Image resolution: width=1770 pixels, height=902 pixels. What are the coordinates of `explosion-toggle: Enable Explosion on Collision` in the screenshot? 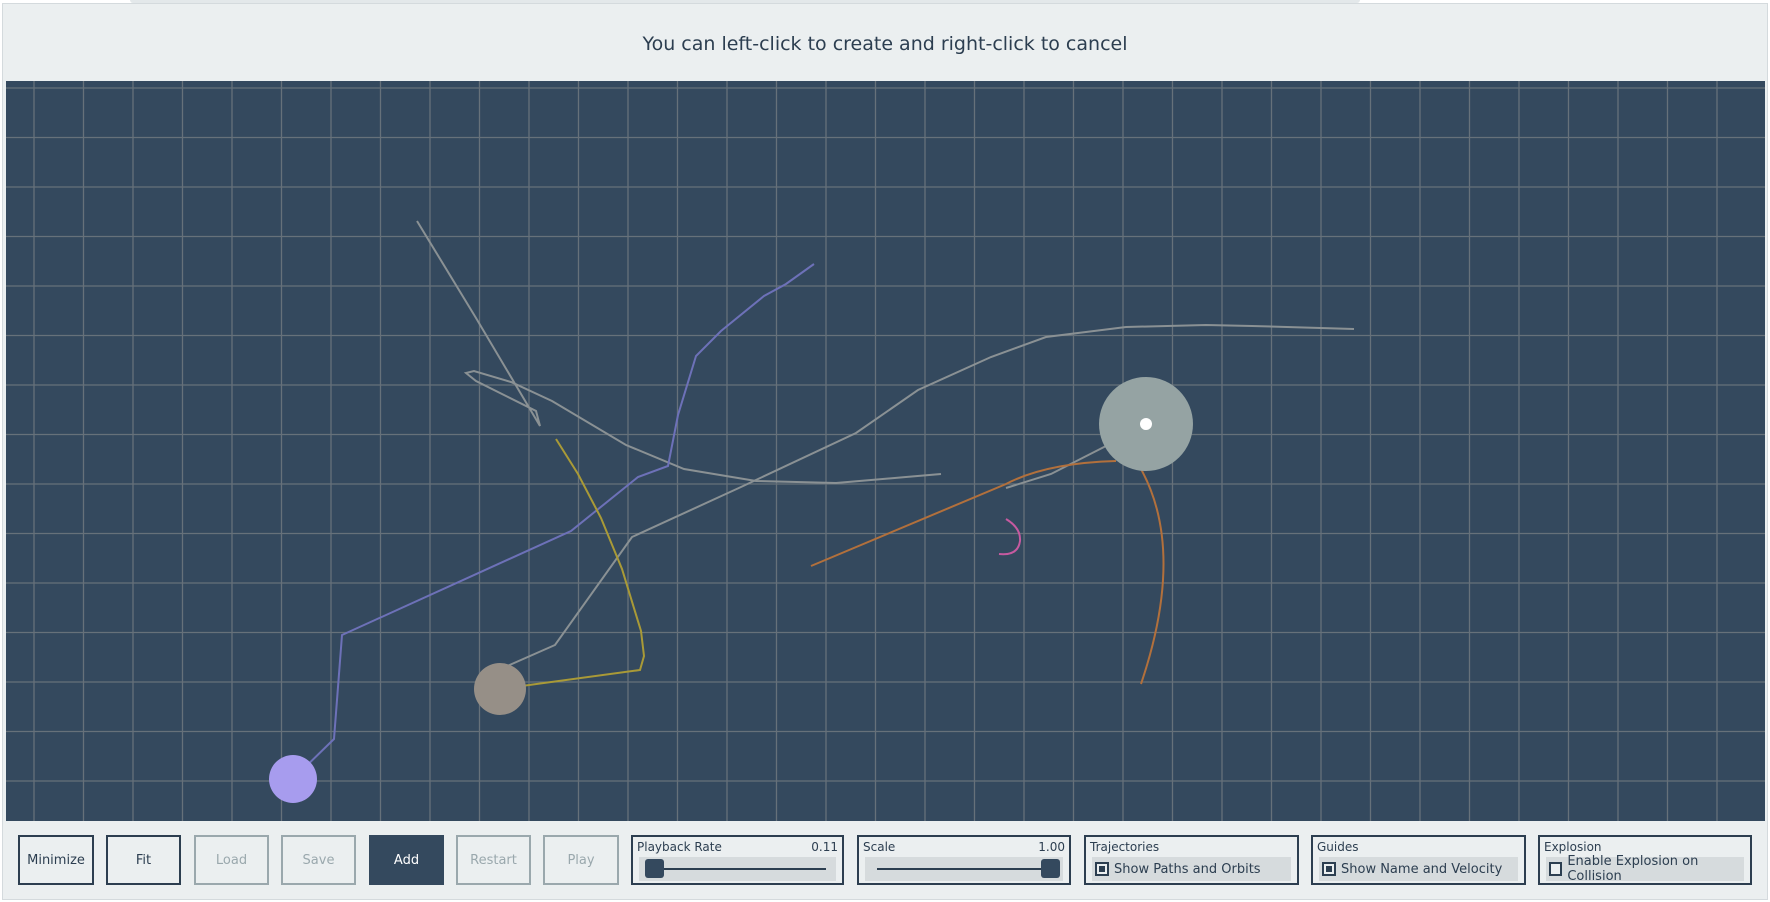 It's located at (1645, 869).